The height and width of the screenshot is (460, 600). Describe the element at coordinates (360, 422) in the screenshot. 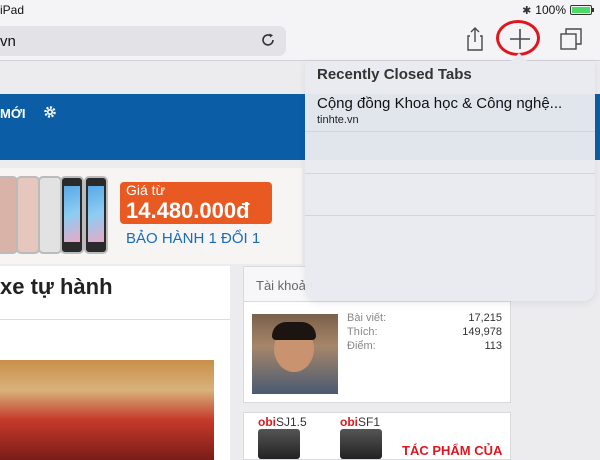

I see `ad-model: obiSF1` at that location.